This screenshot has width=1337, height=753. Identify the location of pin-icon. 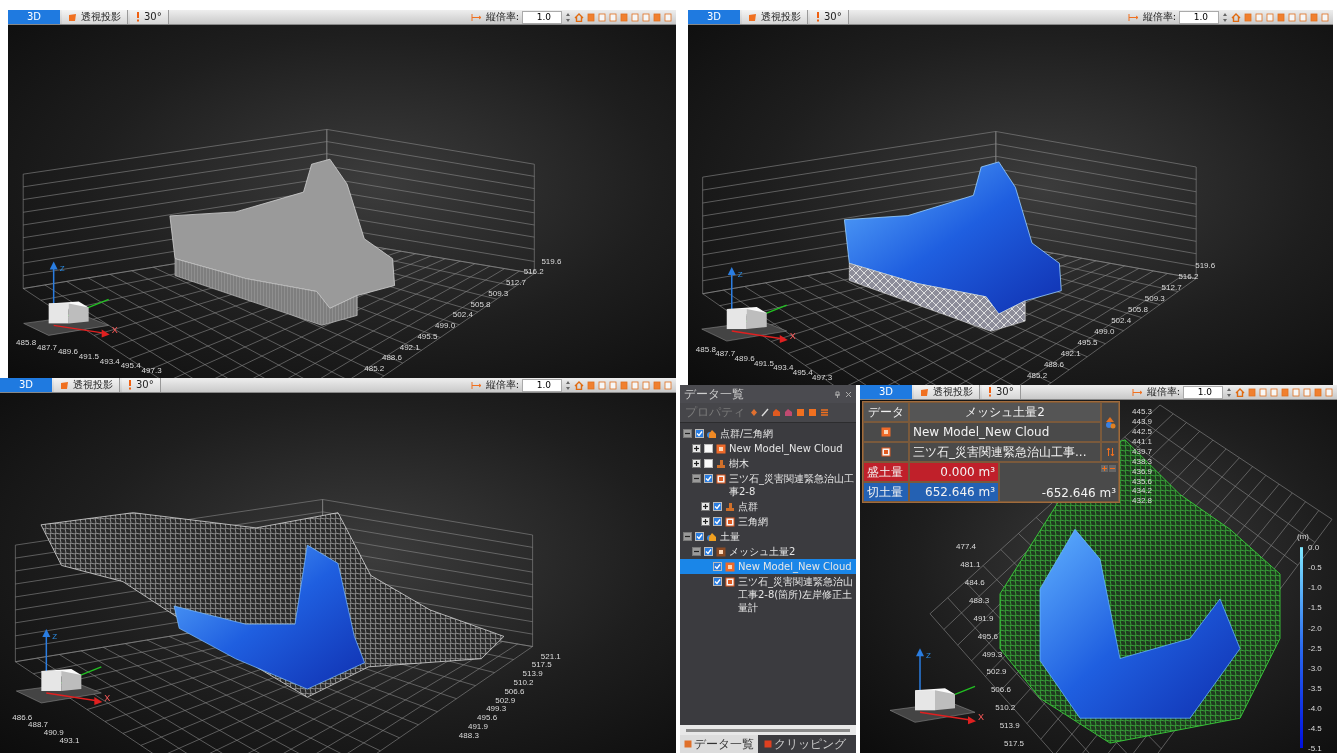
(837, 394).